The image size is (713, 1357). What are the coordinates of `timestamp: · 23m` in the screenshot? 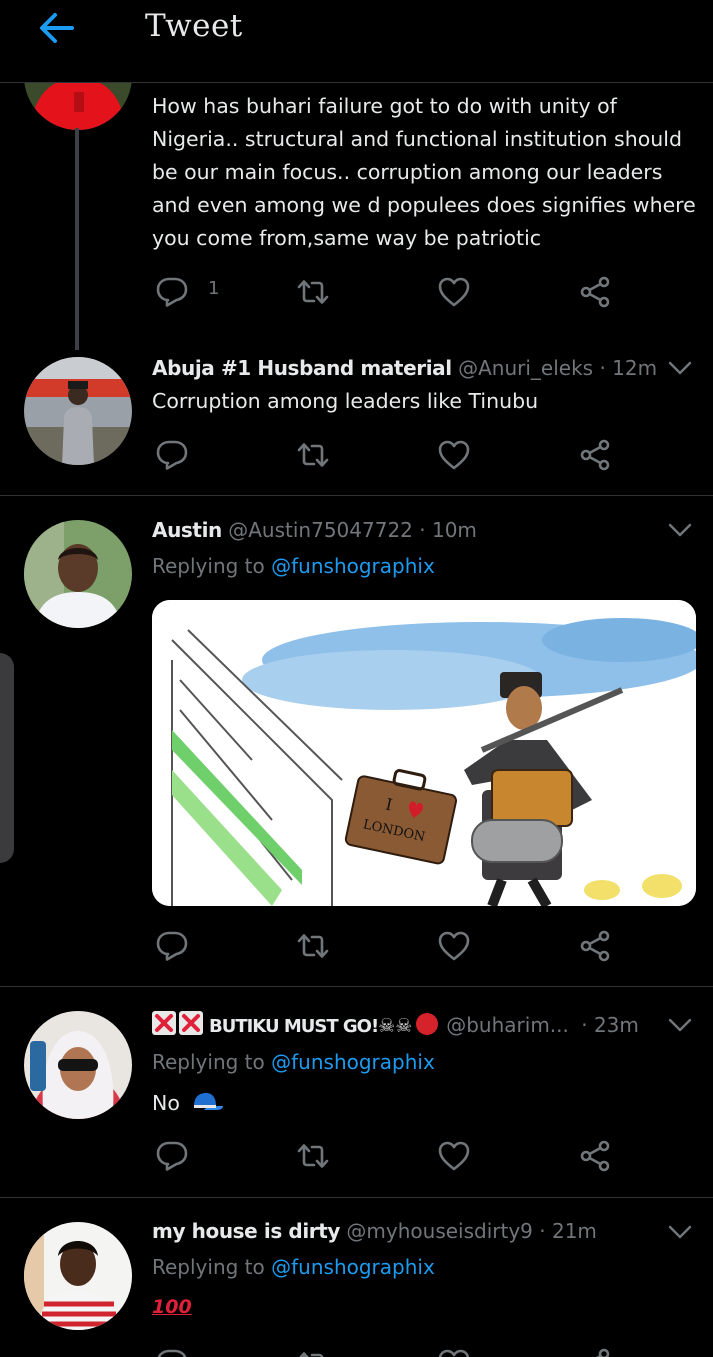 It's located at (610, 1025).